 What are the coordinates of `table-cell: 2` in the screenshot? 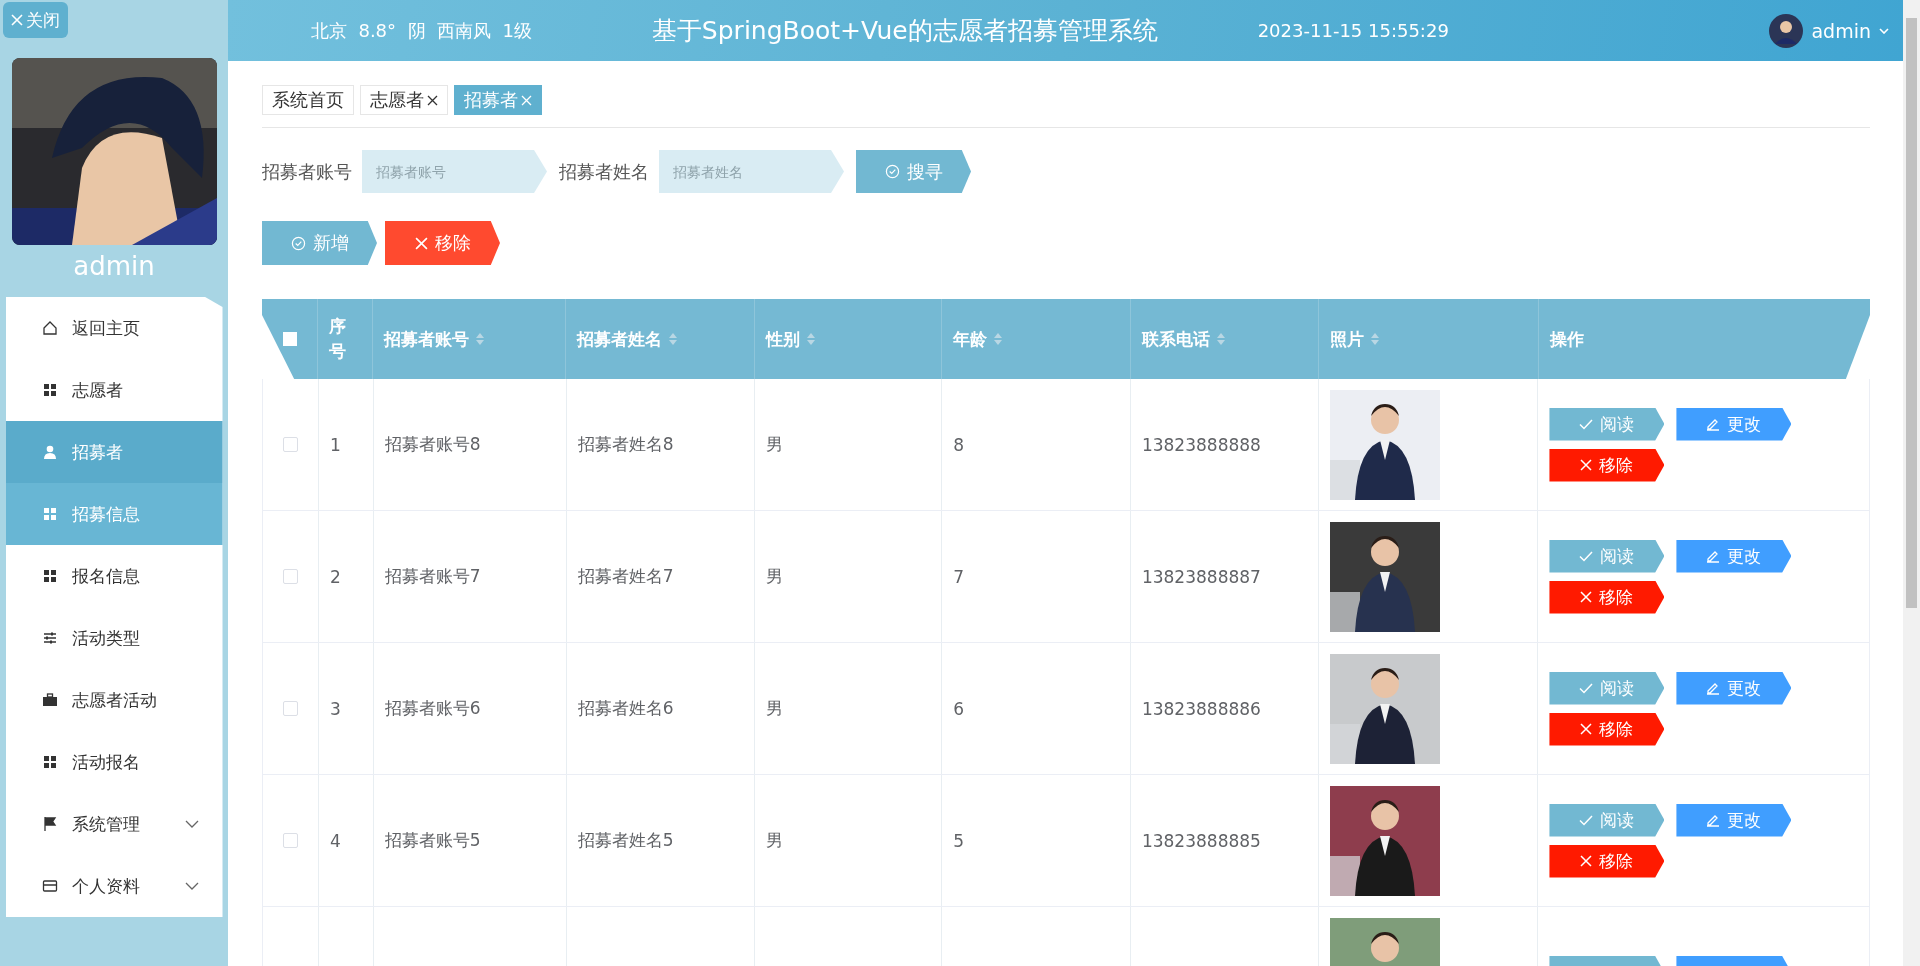 It's located at (335, 576).